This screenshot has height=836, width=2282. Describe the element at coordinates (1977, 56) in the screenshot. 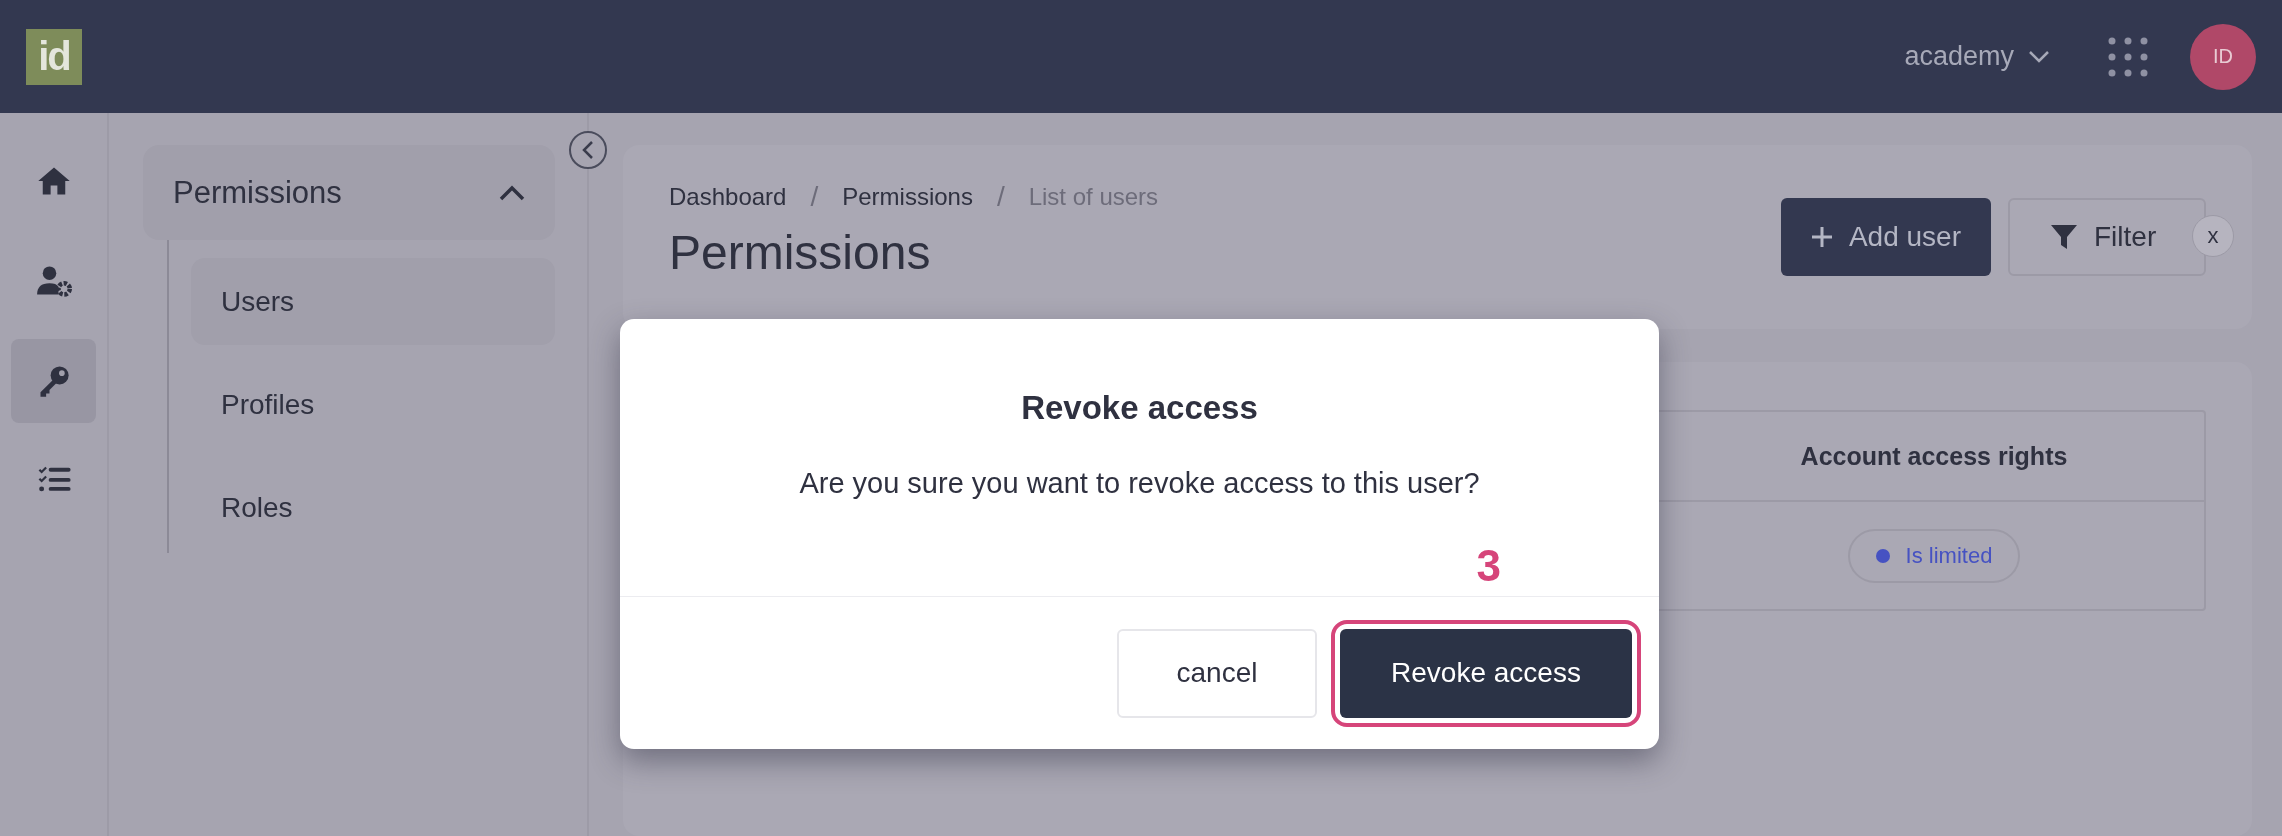

I see `workspace-dropdown: academy` at that location.